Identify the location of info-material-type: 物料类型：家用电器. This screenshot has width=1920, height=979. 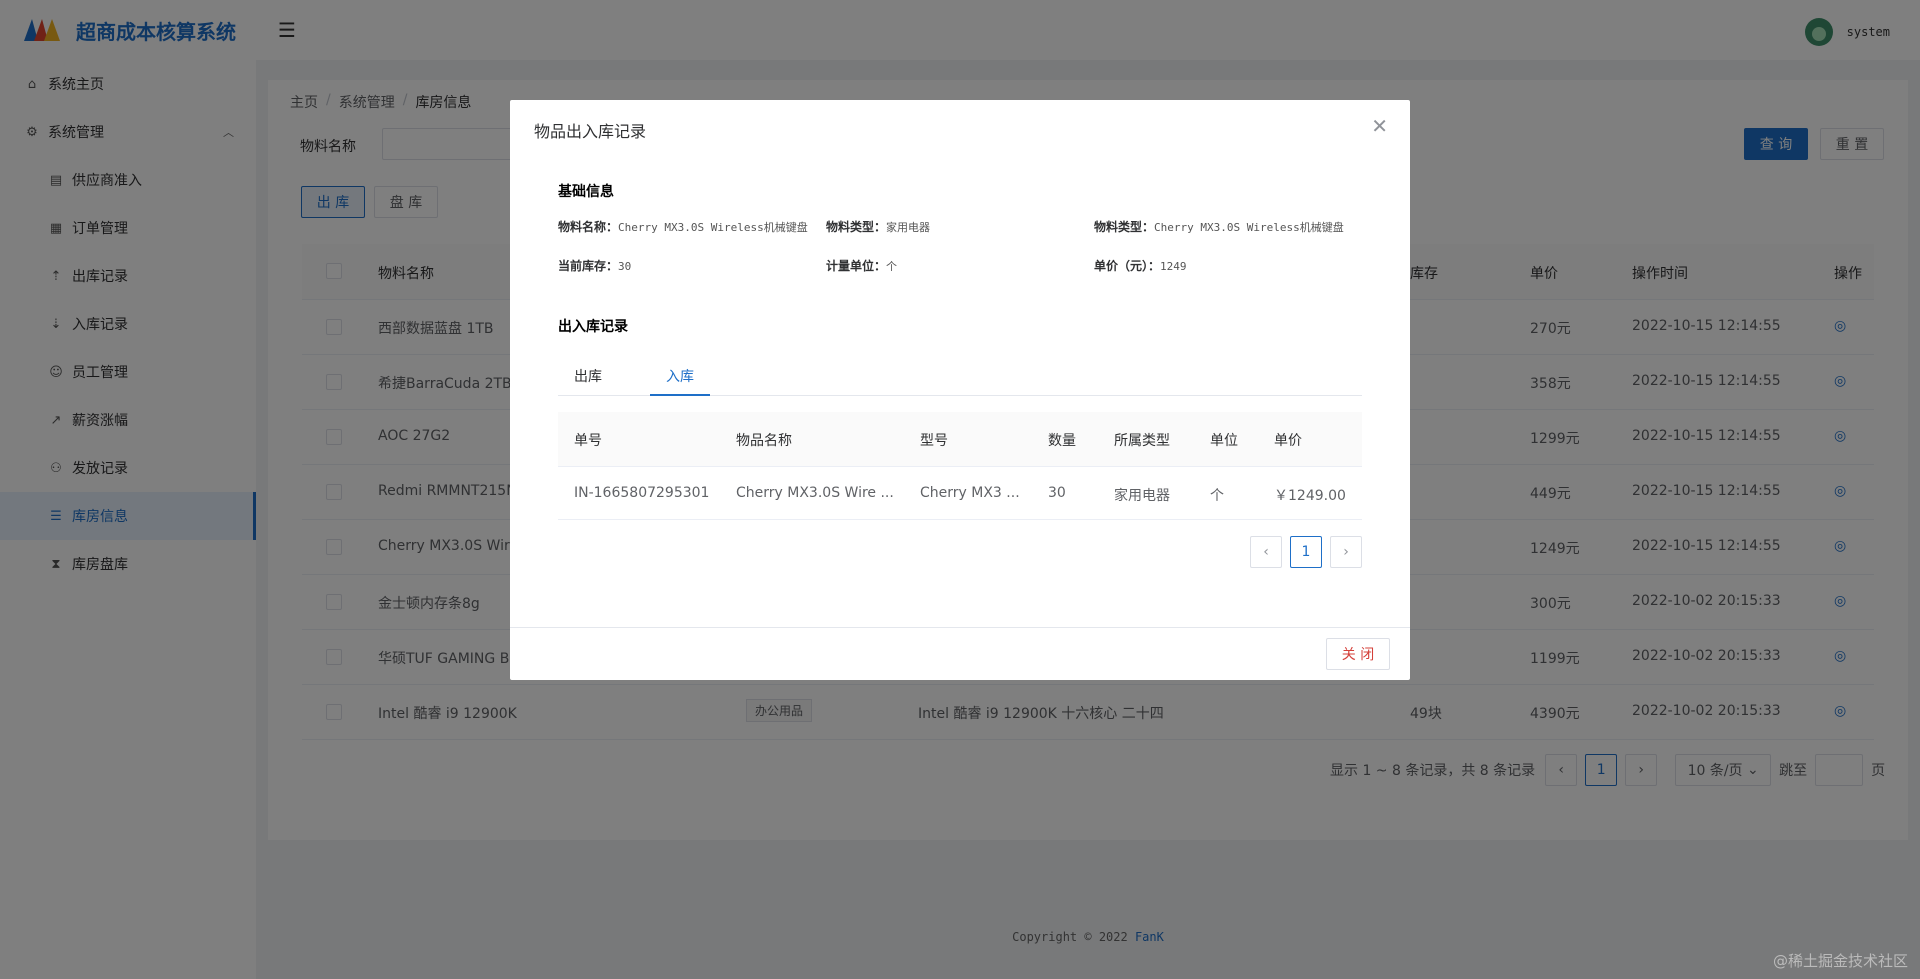
(878, 227).